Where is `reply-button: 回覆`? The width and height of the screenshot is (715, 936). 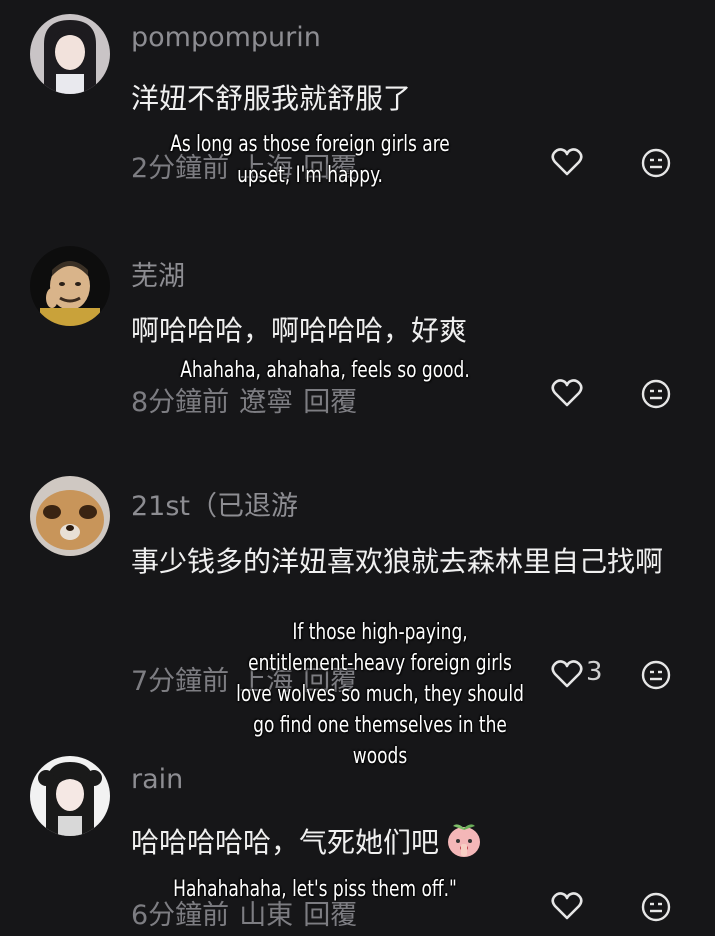 reply-button: 回覆 is located at coordinates (330, 402).